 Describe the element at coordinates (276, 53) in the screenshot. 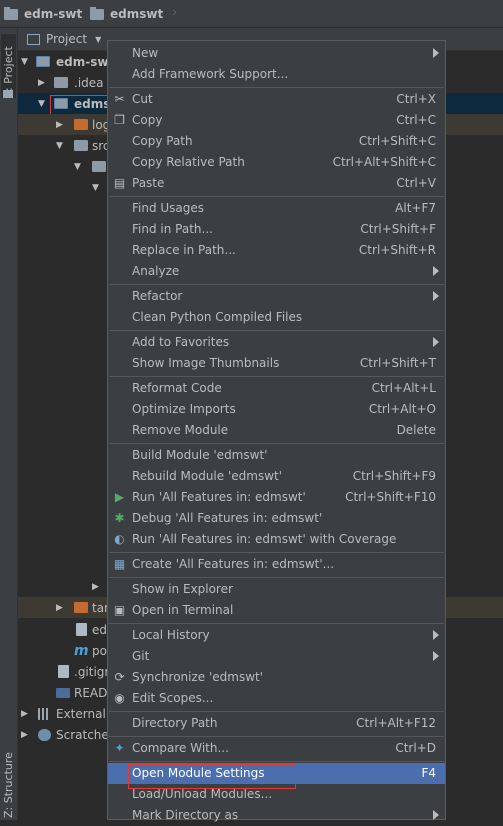

I see `menu-item-new: New` at that location.